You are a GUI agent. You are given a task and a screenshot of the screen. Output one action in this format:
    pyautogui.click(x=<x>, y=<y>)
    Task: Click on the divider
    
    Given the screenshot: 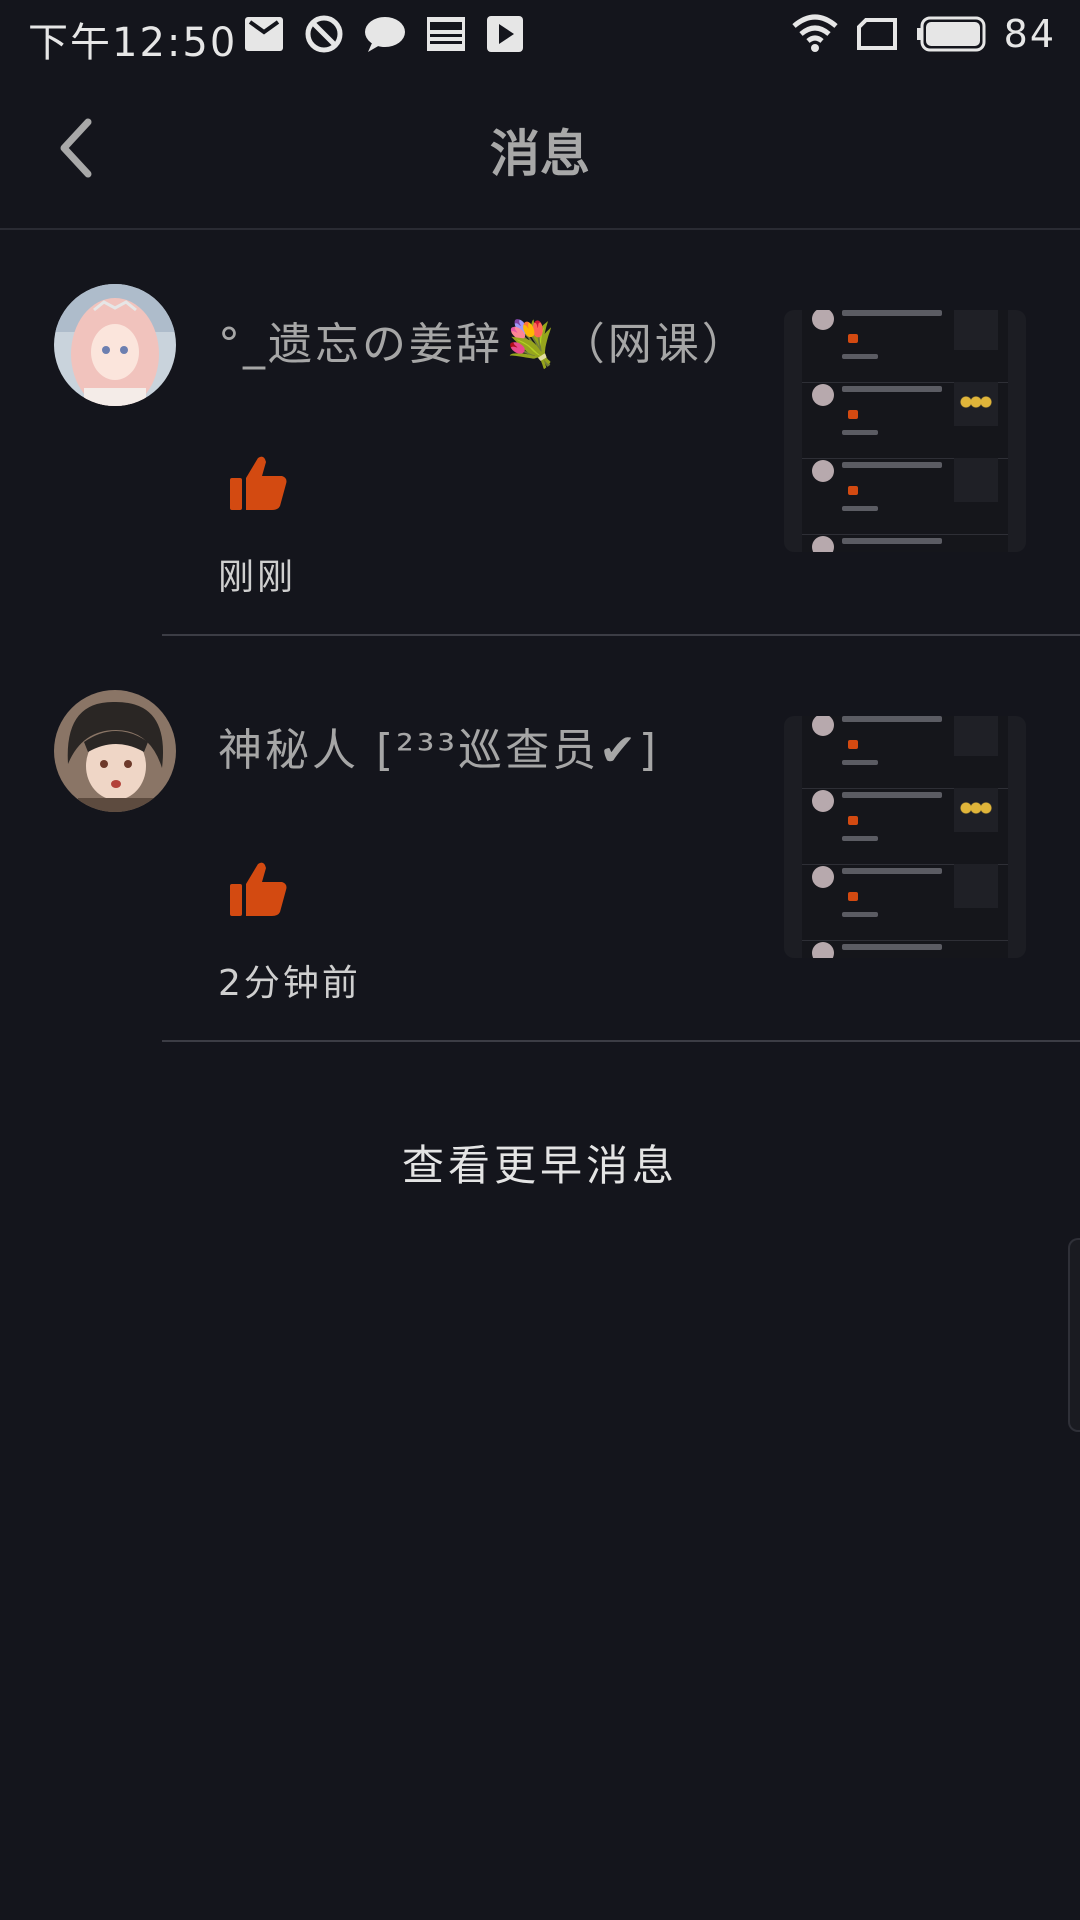 What is the action you would take?
    pyautogui.click(x=621, y=1041)
    